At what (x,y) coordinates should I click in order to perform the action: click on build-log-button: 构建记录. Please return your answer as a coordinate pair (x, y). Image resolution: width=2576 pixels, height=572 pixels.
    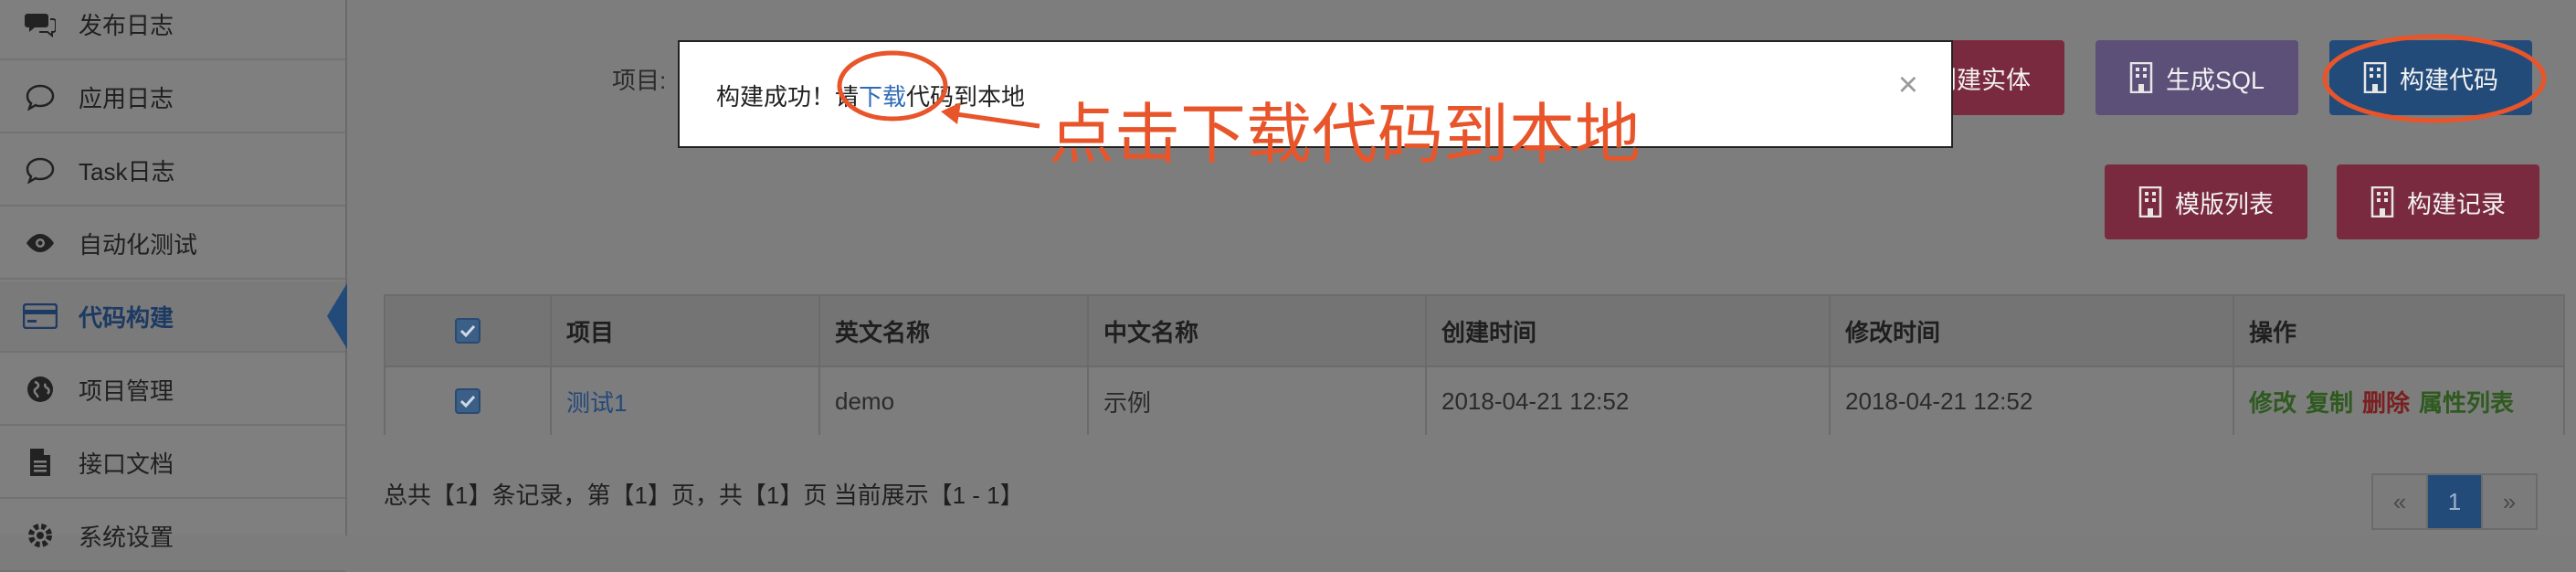
    Looking at the image, I should click on (2438, 201).